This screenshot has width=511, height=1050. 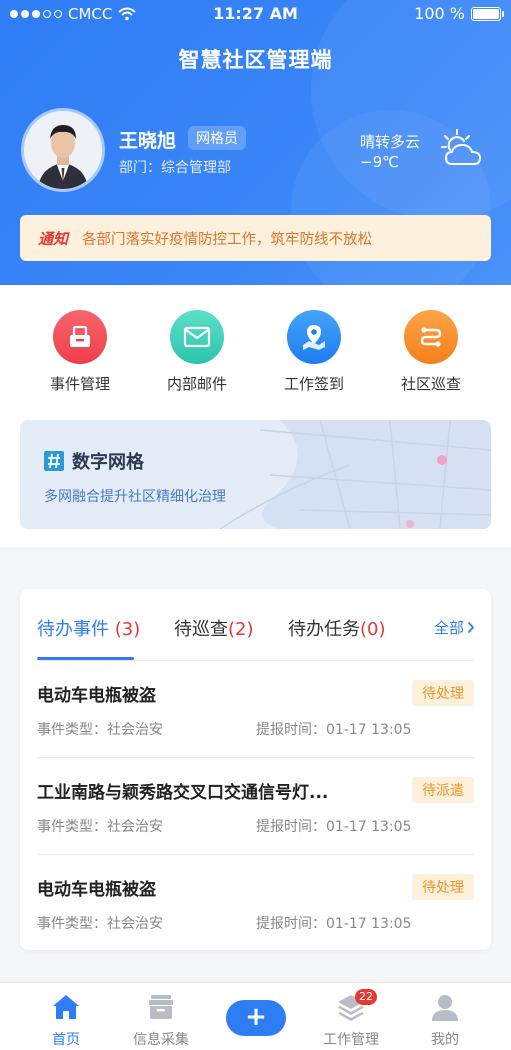 I want to click on nav-label: 信息采集, so click(x=161, y=1040).